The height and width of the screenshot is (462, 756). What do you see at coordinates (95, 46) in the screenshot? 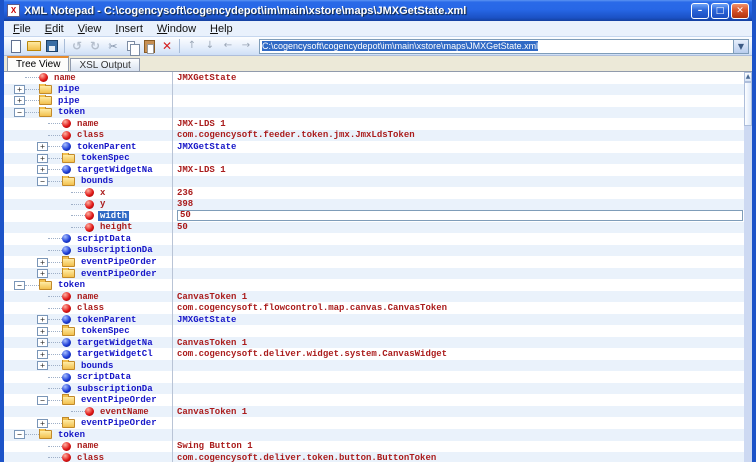
I see `redo-button: ↻` at bounding box center [95, 46].